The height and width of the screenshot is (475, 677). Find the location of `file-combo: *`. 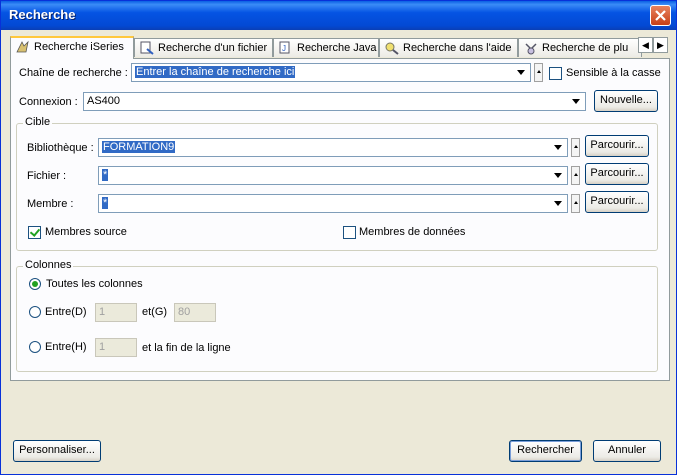

file-combo: * is located at coordinates (333, 175).